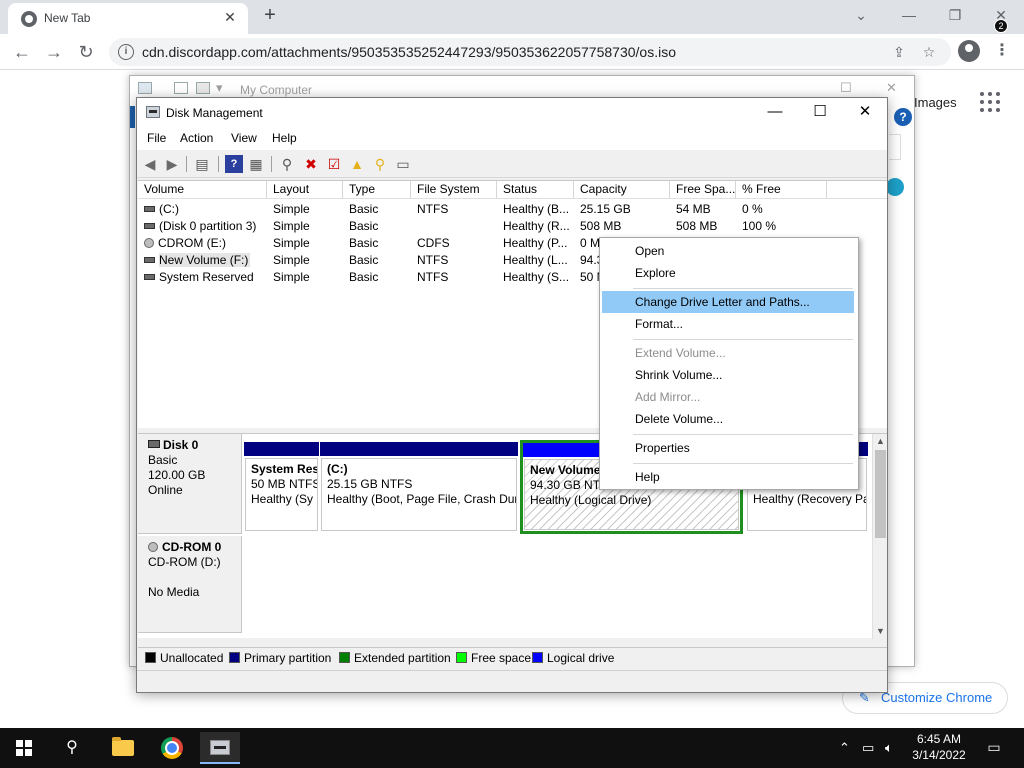 This screenshot has width=1024, height=768. What do you see at coordinates (728, 251) in the screenshot?
I see `menu-item-open: Open` at bounding box center [728, 251].